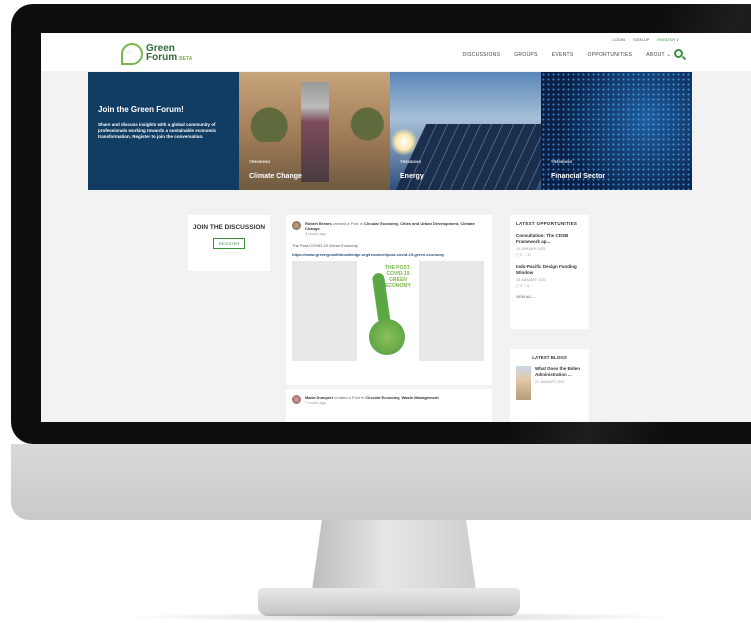 This screenshot has width=751, height=623. Describe the element at coordinates (400, 617) in the screenshot. I see `base-shadow` at that location.